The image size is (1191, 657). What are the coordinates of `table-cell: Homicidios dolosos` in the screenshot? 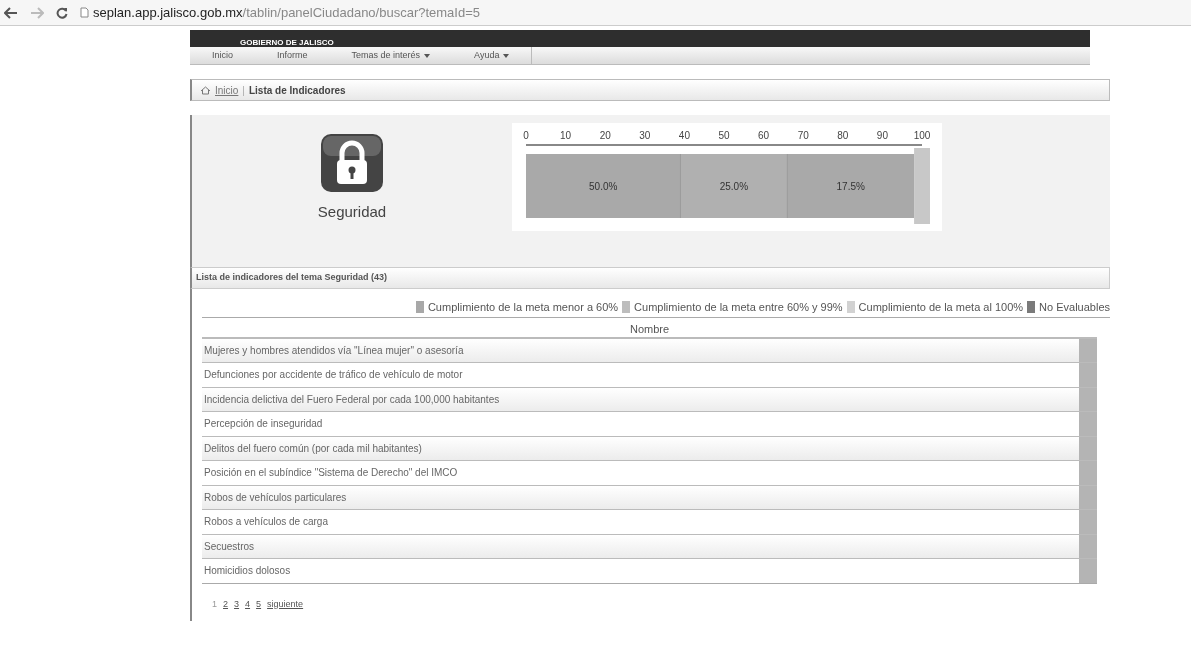 It's located at (640, 571).